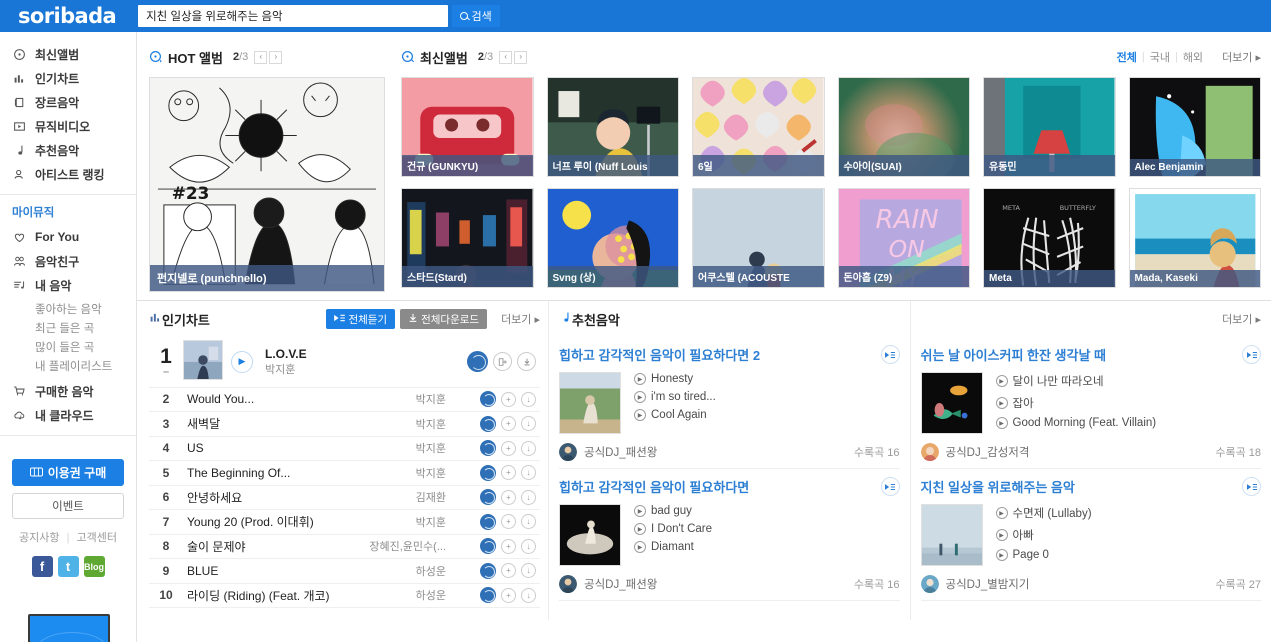 The height and width of the screenshot is (642, 1271). I want to click on playlist-track: ▶ Good Morning (Feat. Villain), so click(1075, 423).